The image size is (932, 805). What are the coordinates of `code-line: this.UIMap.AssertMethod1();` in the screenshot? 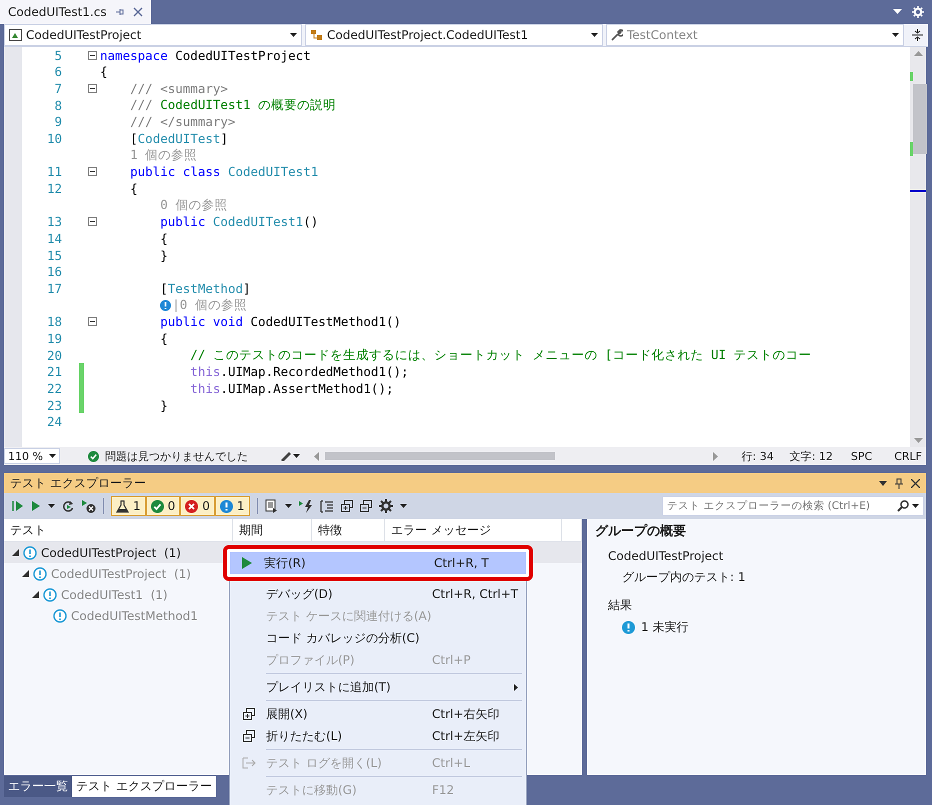 It's located at (291, 388).